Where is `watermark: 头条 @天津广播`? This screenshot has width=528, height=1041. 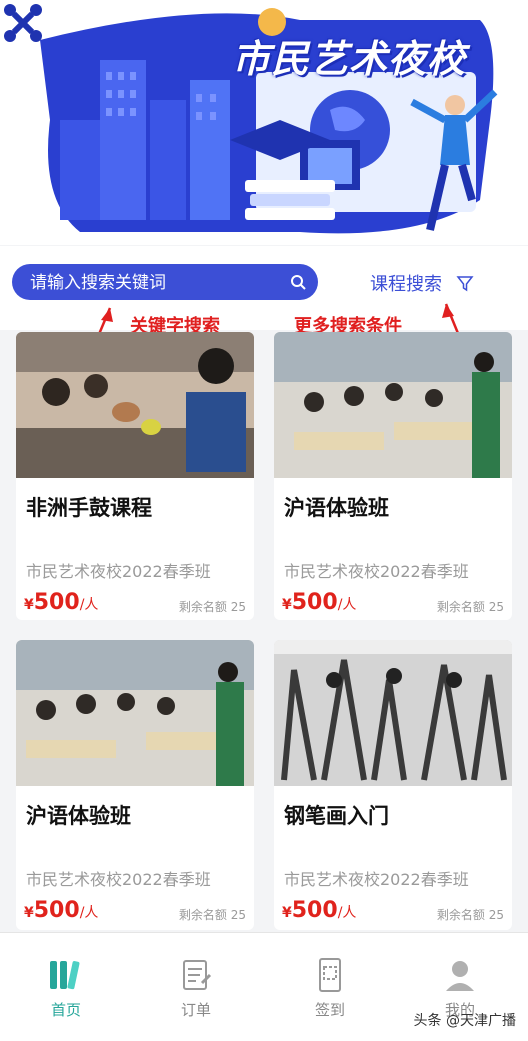 watermark: 头条 @天津广播 is located at coordinates (464, 1021).